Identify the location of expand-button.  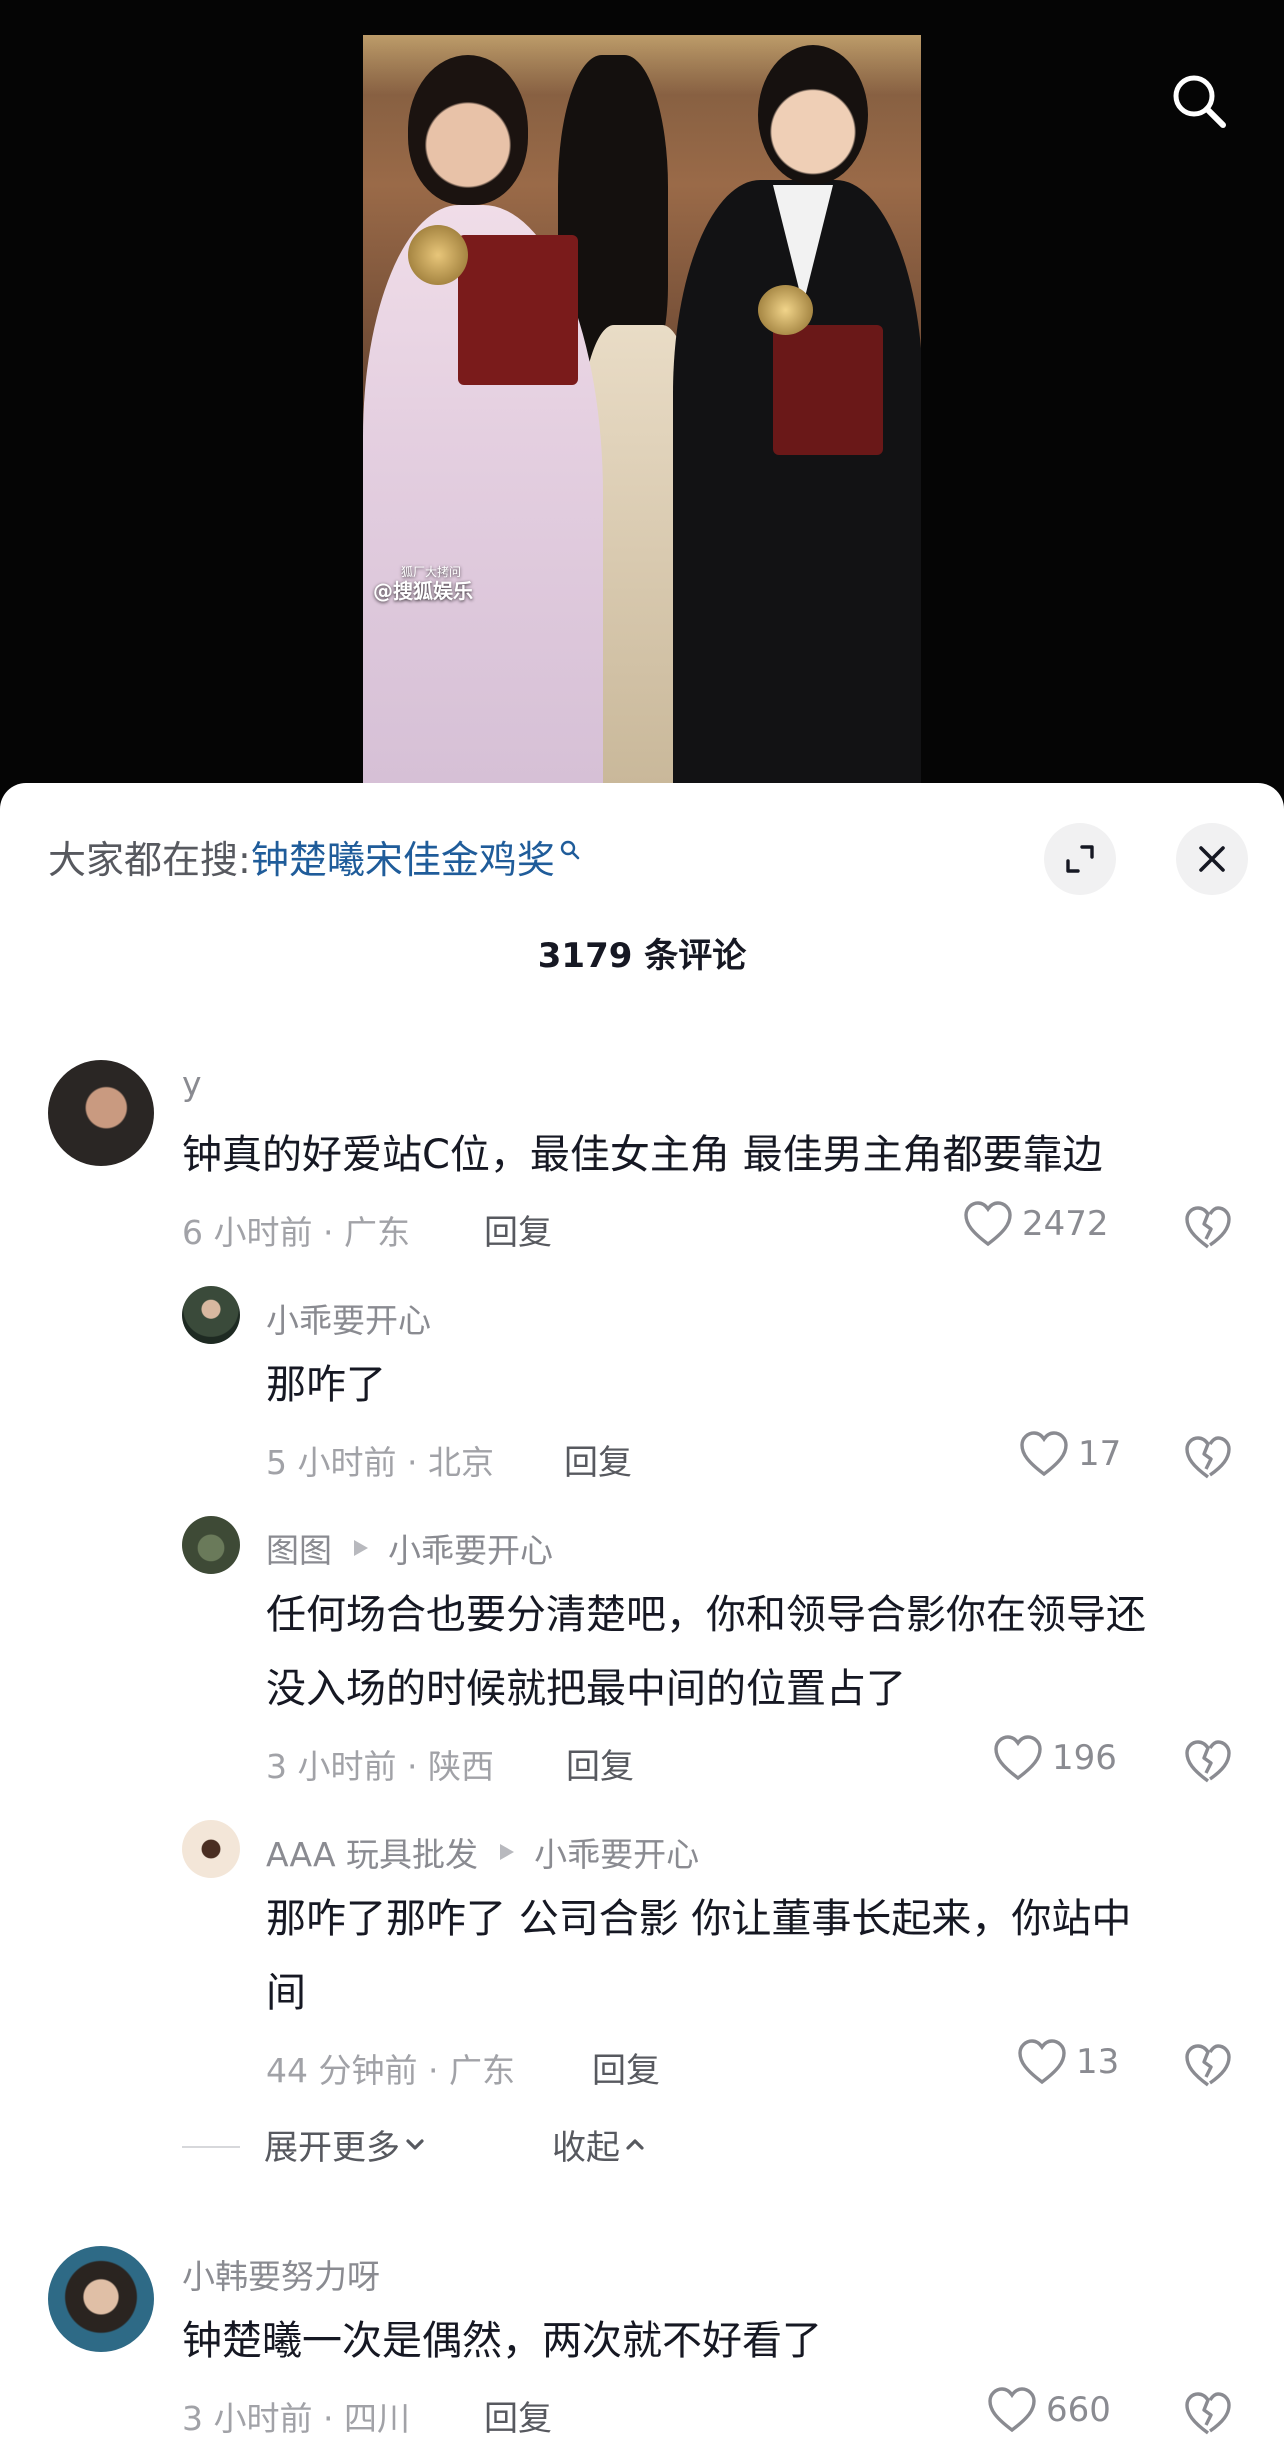
(1080, 859).